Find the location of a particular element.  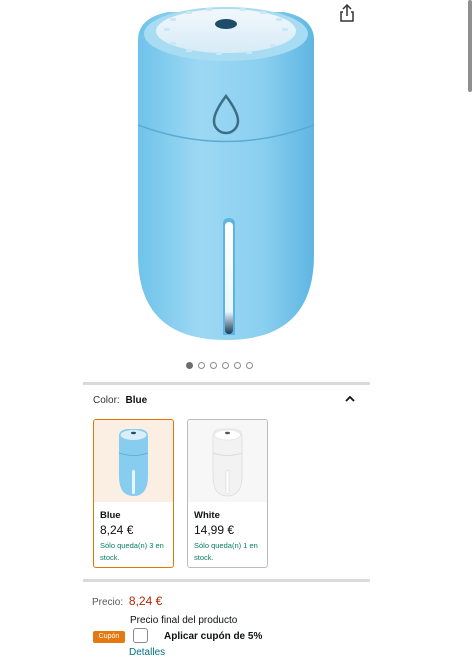

coupon-details-link: Detalles is located at coordinates (147, 652).